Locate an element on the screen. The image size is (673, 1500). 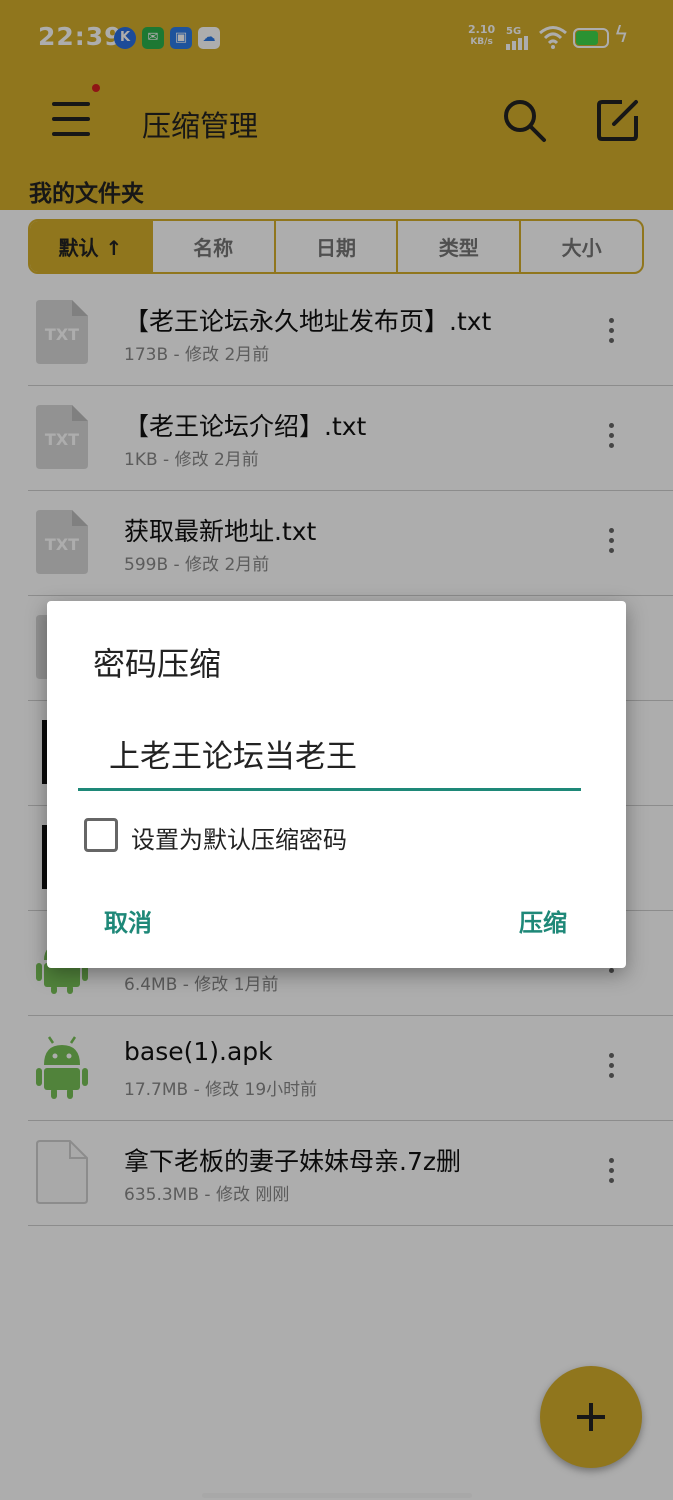
home-indicator is located at coordinates (337, 1495).